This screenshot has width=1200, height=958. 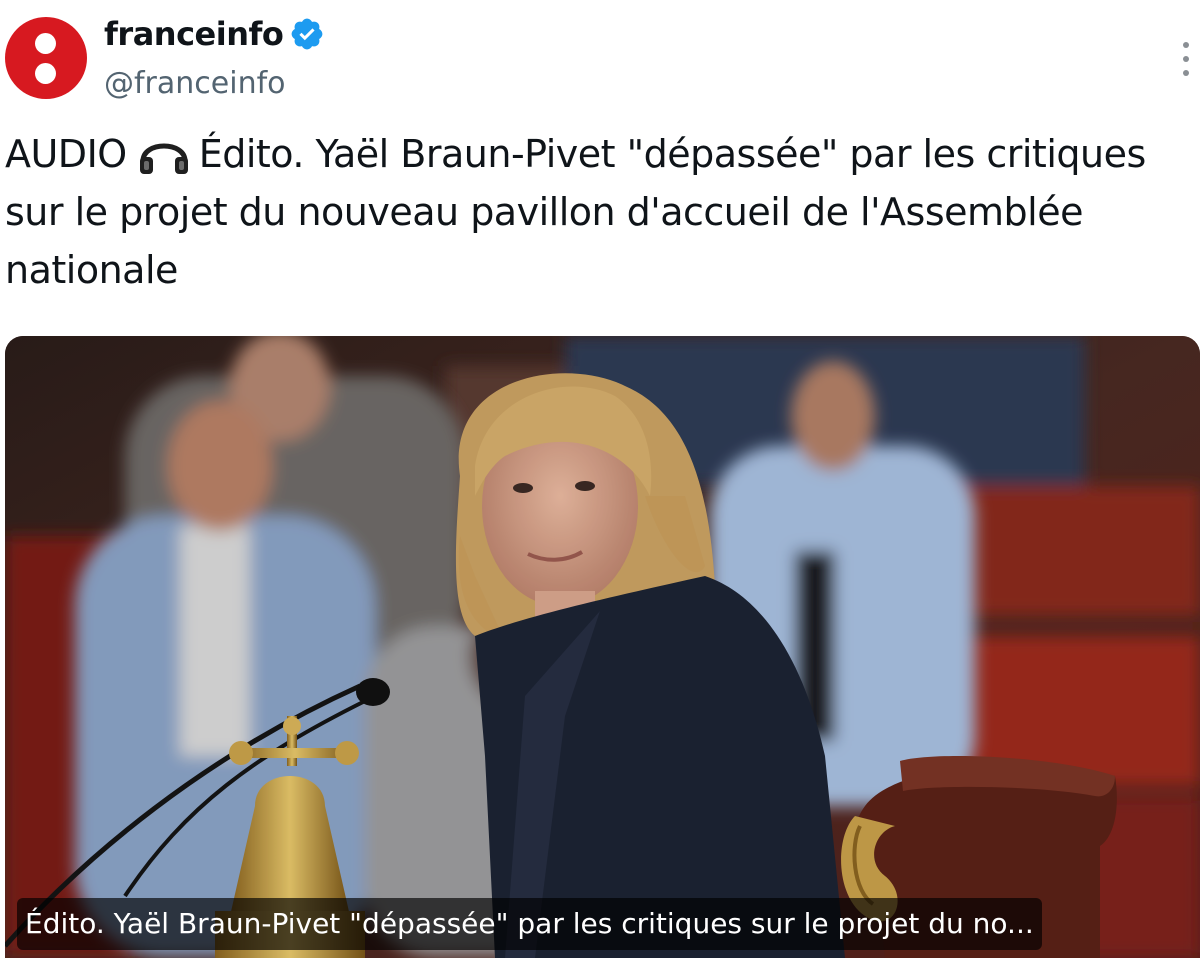 I want to click on author-display-name: franceinfo, so click(x=194, y=34).